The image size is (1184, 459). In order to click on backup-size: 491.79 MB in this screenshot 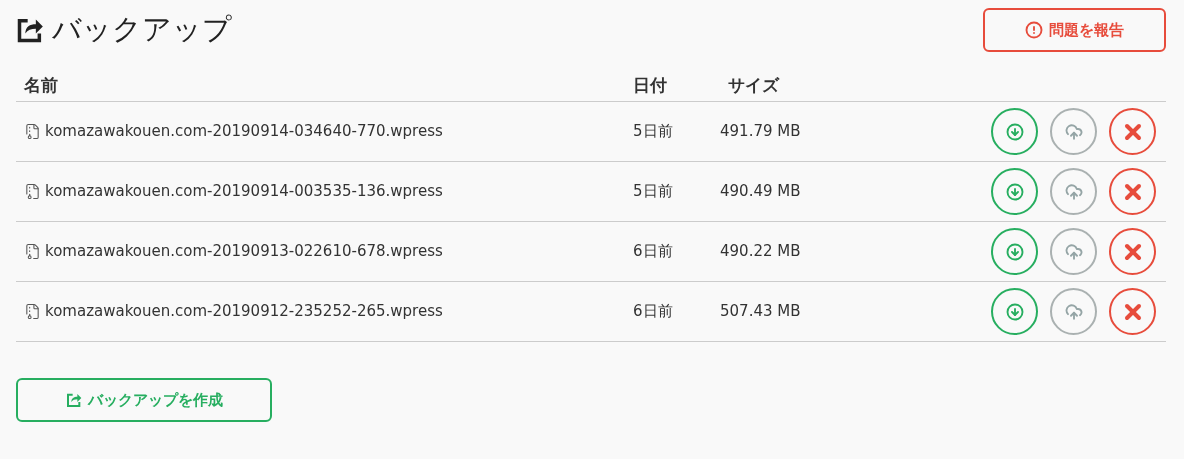, I will do `click(761, 132)`.